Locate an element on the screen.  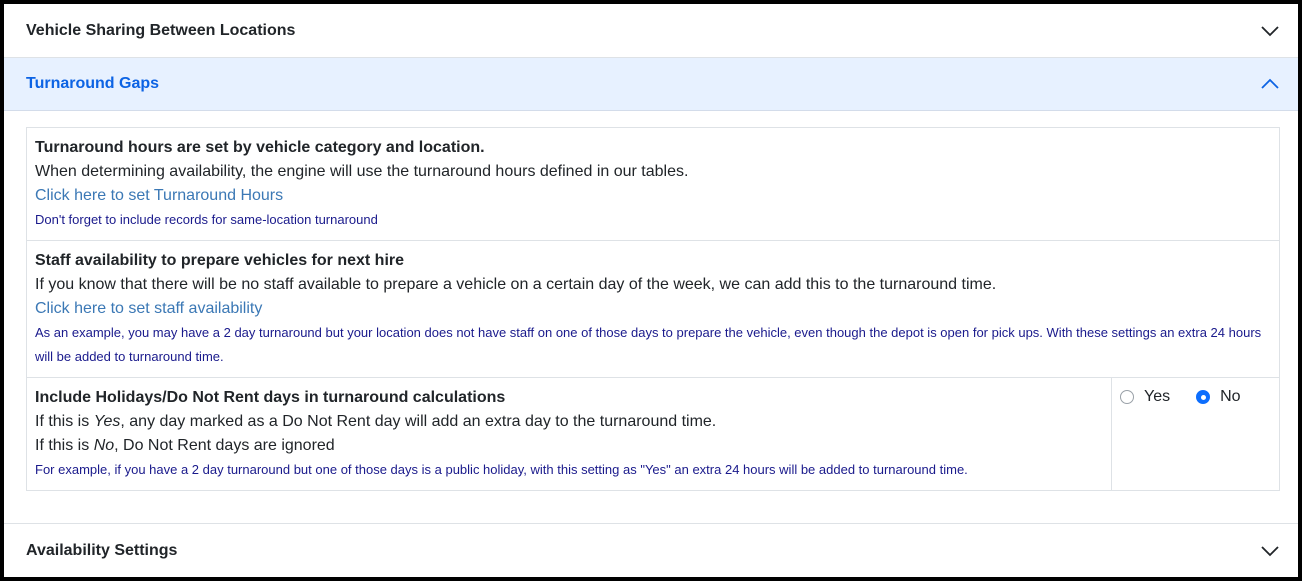
radio-yes-label: Yes is located at coordinates (1157, 397).